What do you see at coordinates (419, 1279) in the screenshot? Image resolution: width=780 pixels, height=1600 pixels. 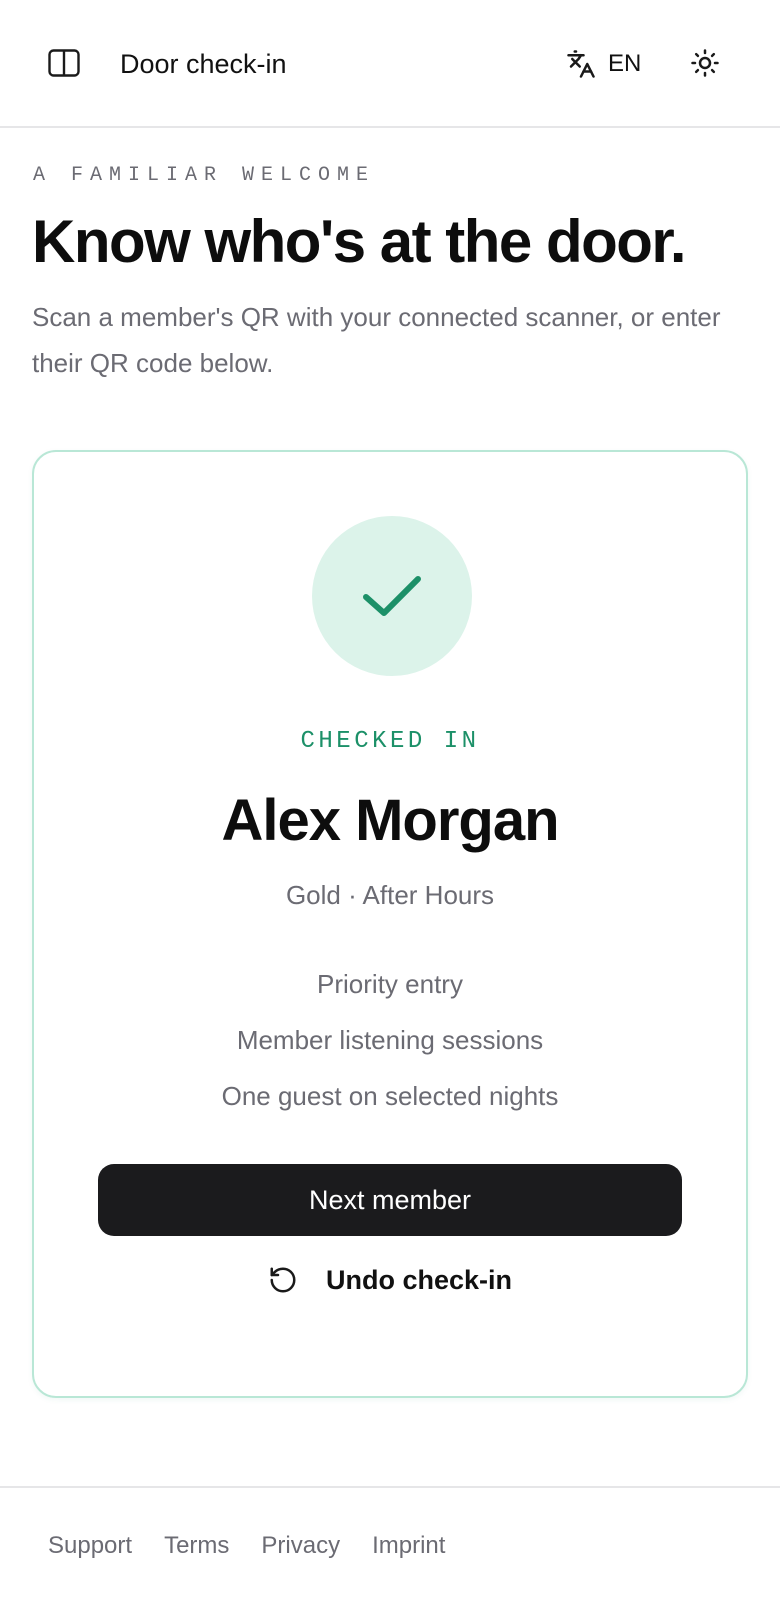 I see `undo-check-in-label: Undo check-in` at bounding box center [419, 1279].